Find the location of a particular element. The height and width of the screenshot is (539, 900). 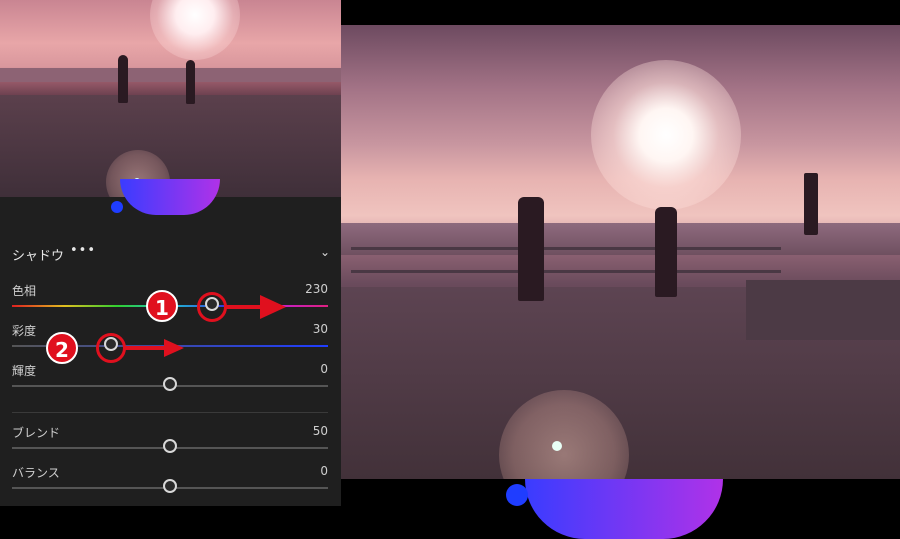

blend-slider-row: ブレンド 50 is located at coordinates (170, 439).